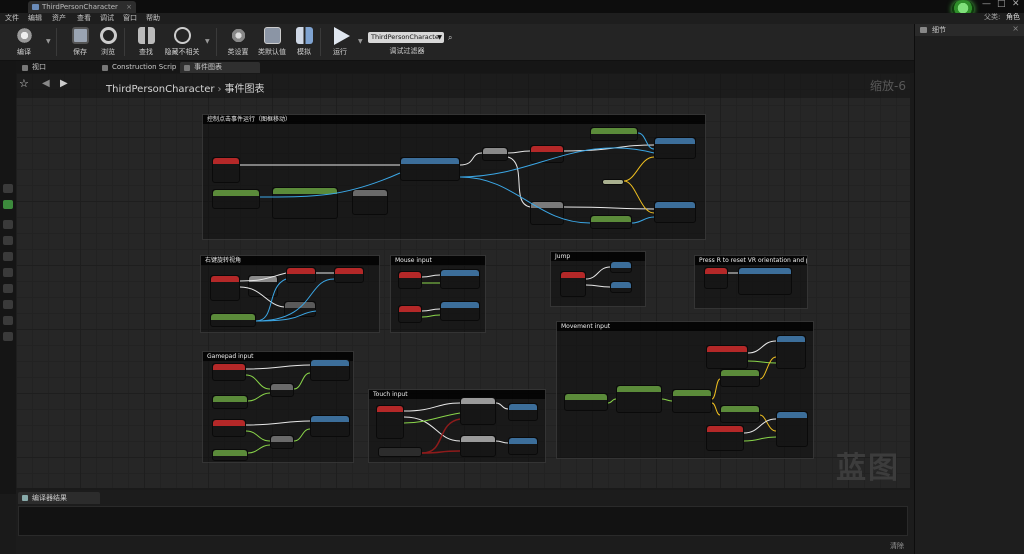 This screenshot has height=554, width=1024. What do you see at coordinates (64, 83) in the screenshot?
I see `forward-arrow-icon: ▶` at bounding box center [64, 83].